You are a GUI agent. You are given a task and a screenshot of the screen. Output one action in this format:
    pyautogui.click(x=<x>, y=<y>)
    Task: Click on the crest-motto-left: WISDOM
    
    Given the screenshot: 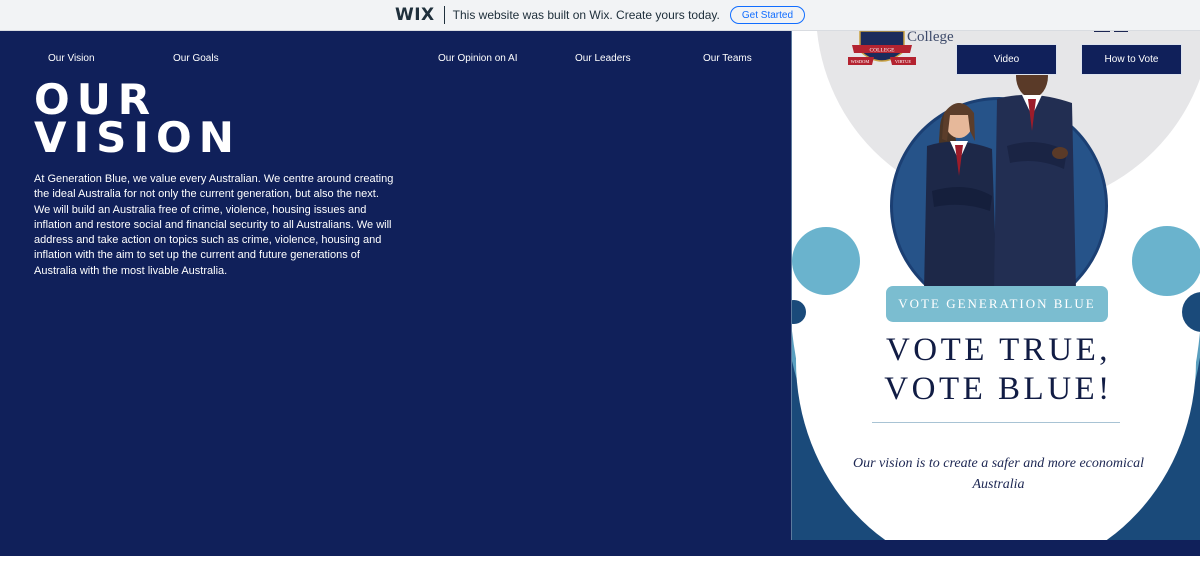 What is the action you would take?
    pyautogui.click(x=860, y=61)
    